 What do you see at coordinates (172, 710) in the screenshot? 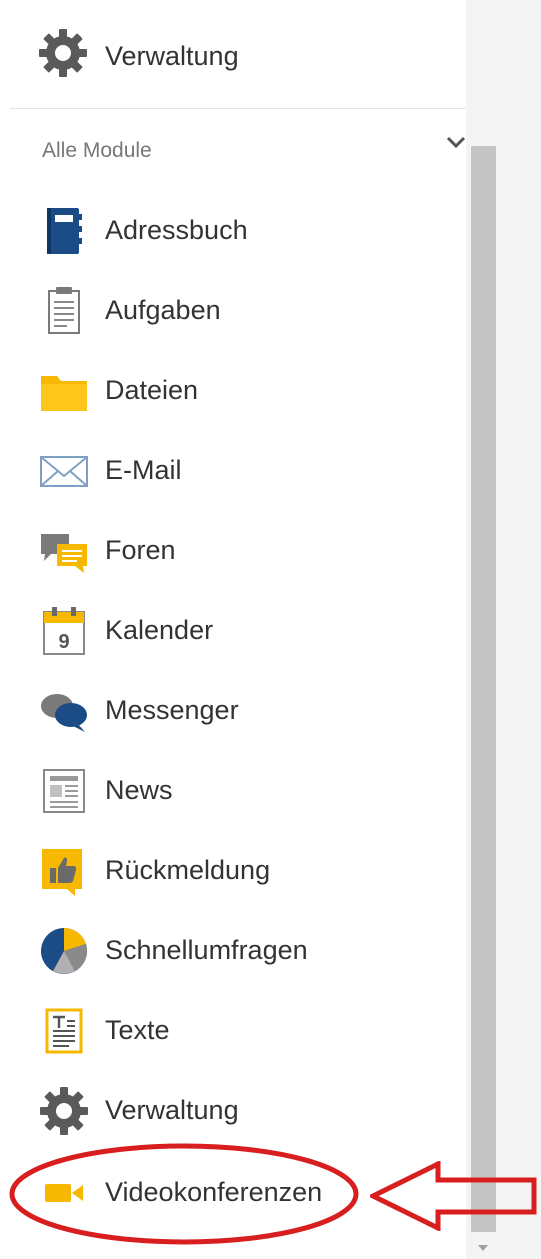
I see `sidebar-item-label: Messenger` at bounding box center [172, 710].